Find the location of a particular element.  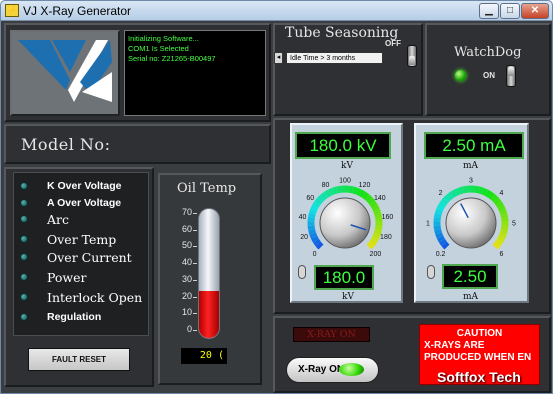

status-line: Serial no: Z21265-B00497 is located at coordinates (172, 58).